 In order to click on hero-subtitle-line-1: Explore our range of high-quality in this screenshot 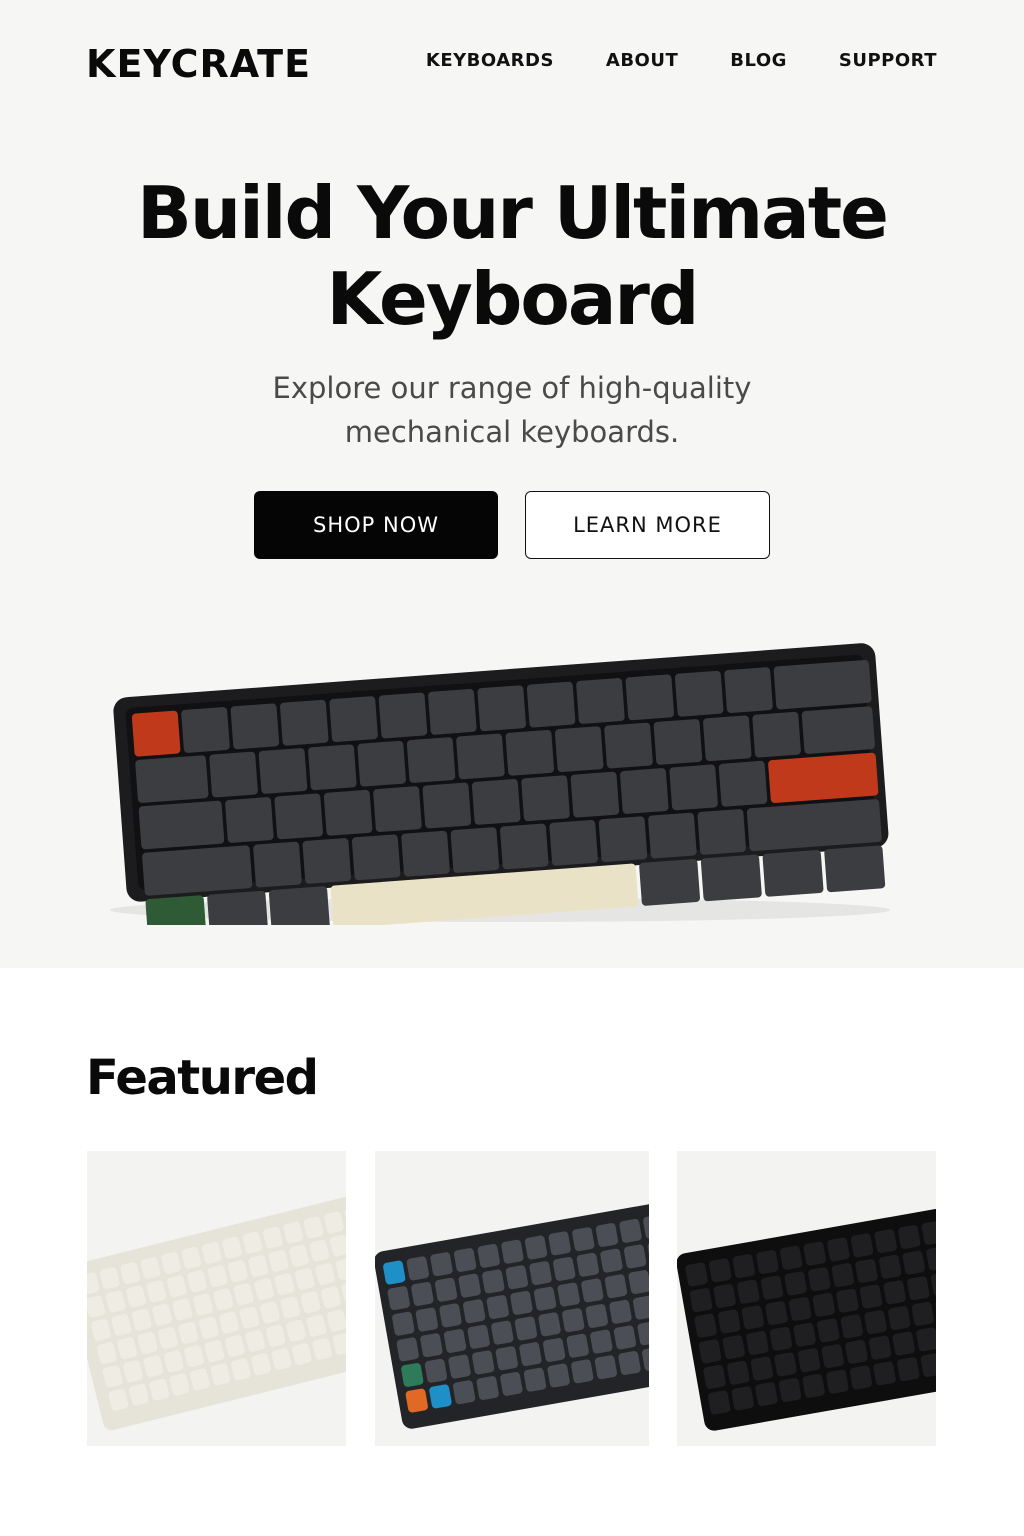, I will do `click(512, 388)`.